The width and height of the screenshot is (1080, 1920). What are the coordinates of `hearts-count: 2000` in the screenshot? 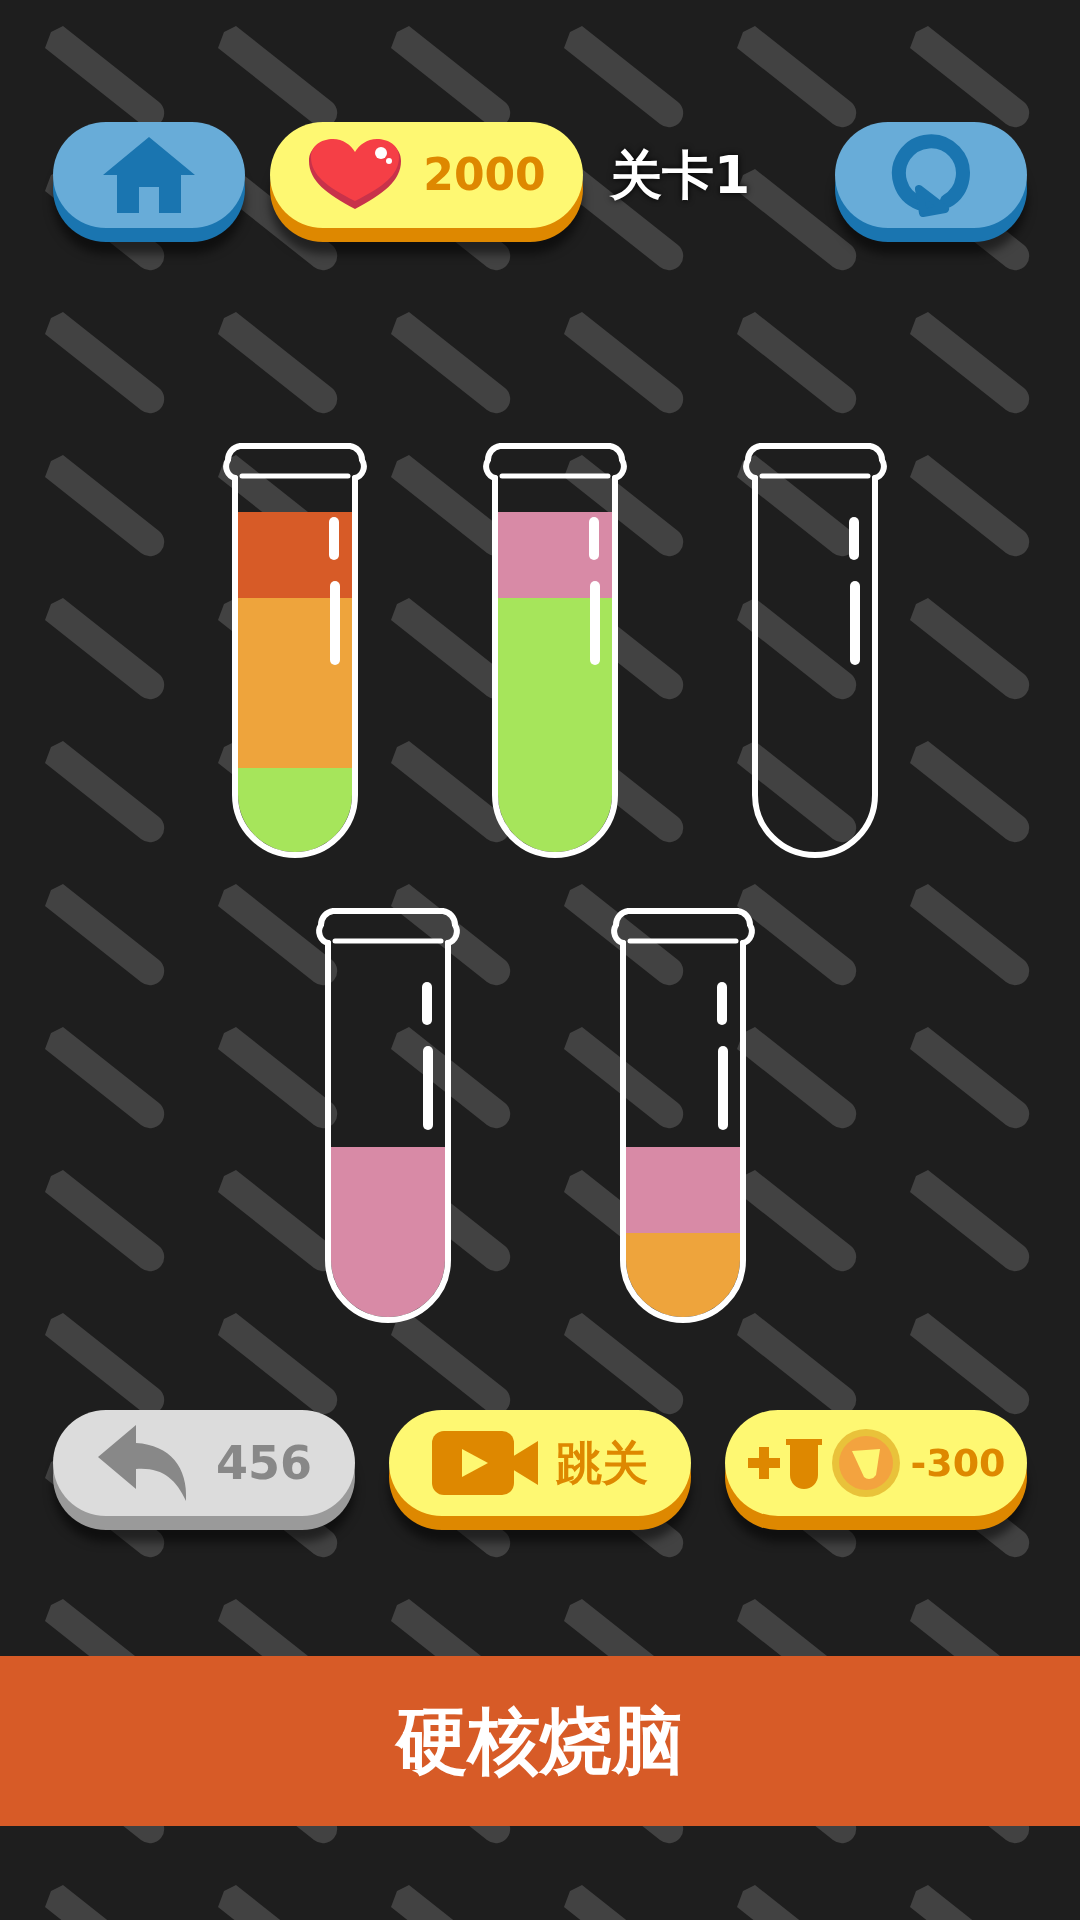 It's located at (484, 175).